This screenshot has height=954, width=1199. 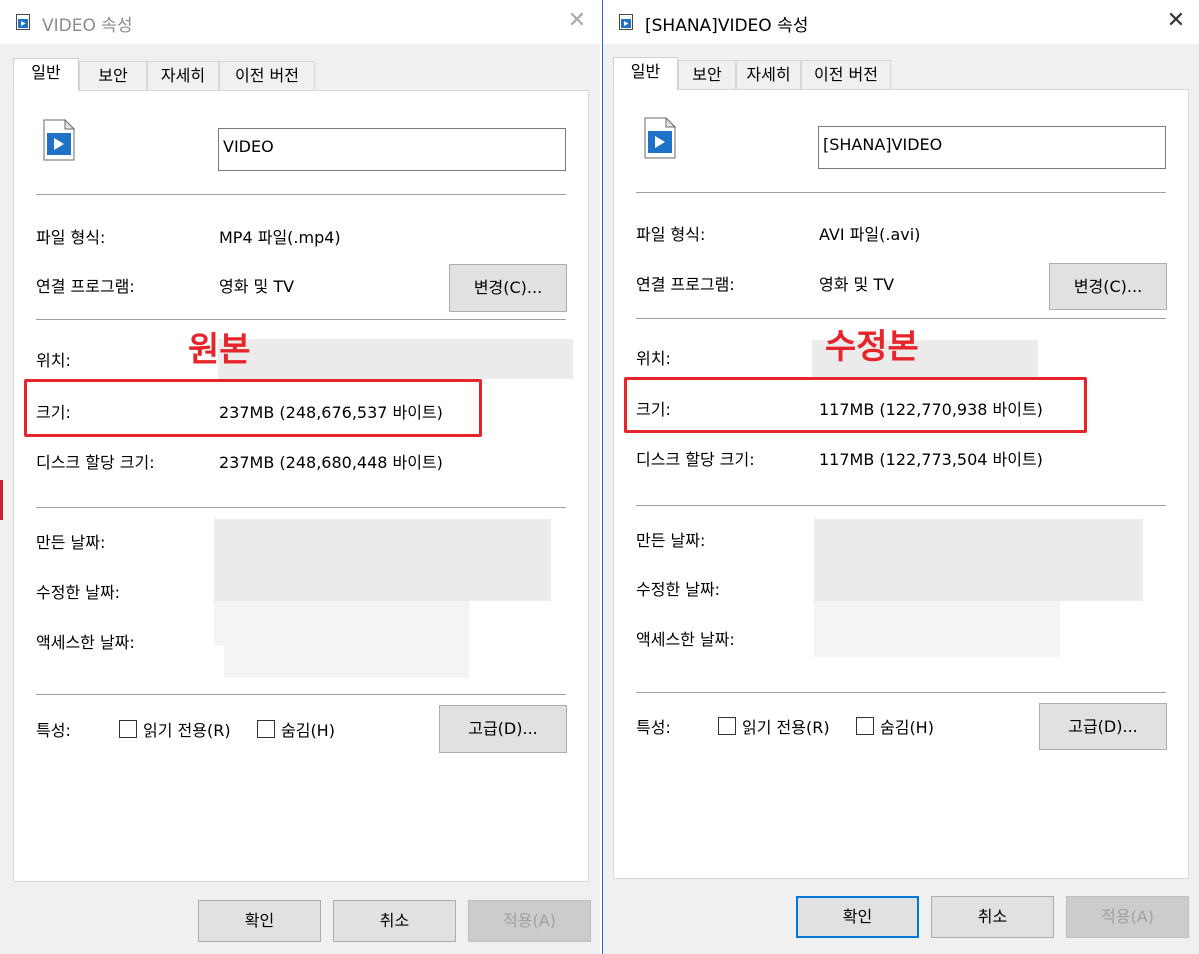 What do you see at coordinates (392, 149) in the screenshot?
I see `file-name-input: VIDEO` at bounding box center [392, 149].